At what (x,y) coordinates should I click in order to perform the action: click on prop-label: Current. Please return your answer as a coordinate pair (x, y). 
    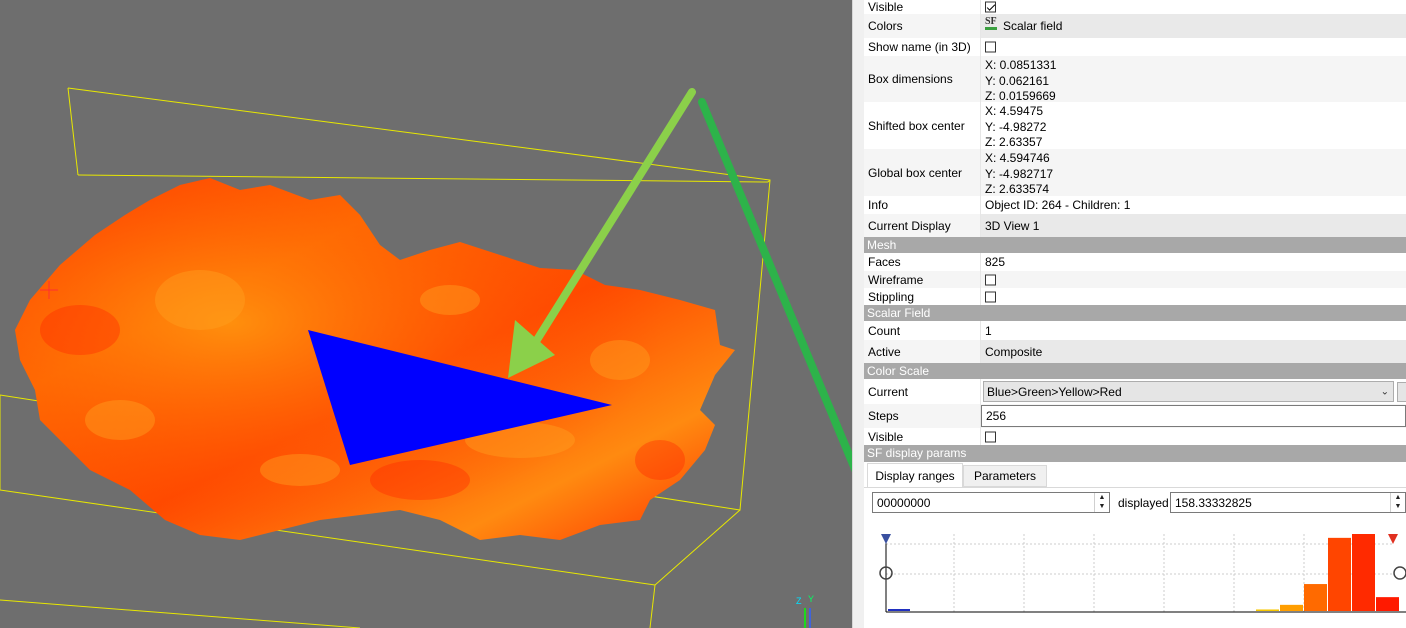
    Looking at the image, I should click on (888, 391).